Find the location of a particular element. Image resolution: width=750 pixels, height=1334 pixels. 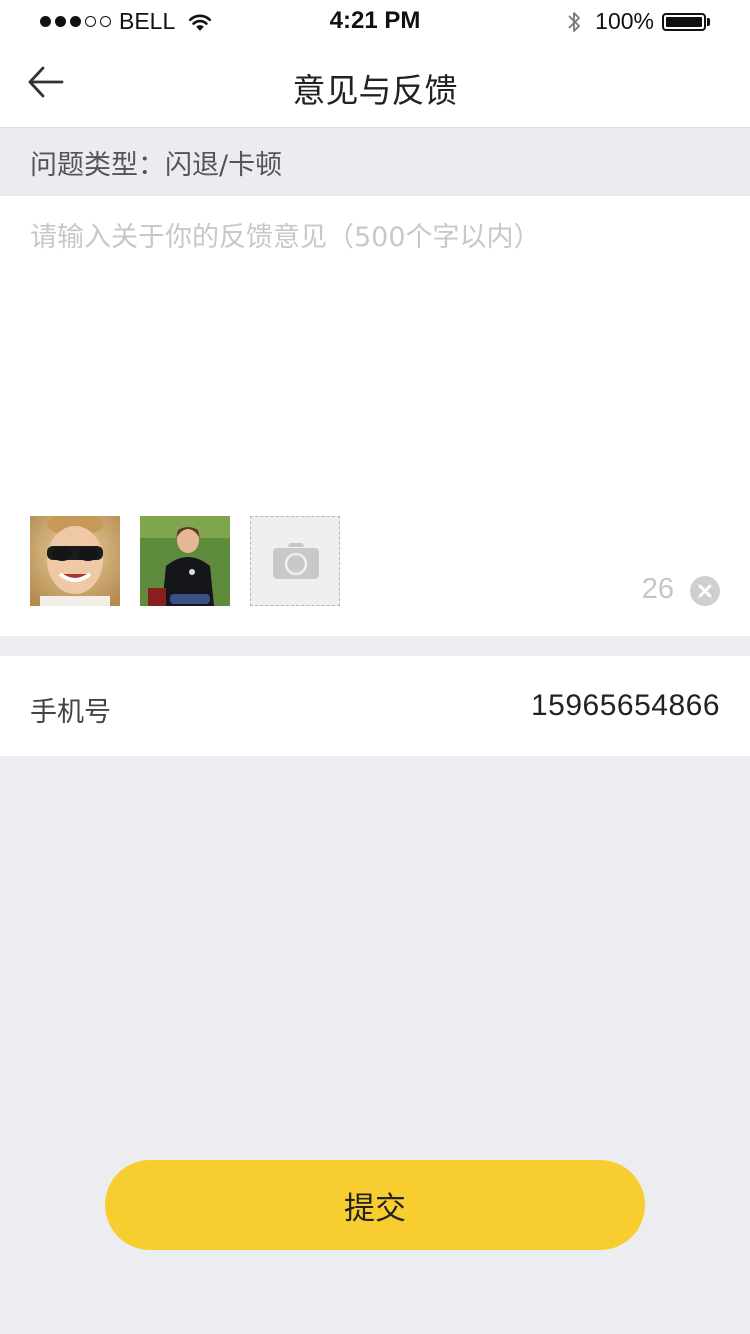

char-count: 26 is located at coordinates (657, 589).